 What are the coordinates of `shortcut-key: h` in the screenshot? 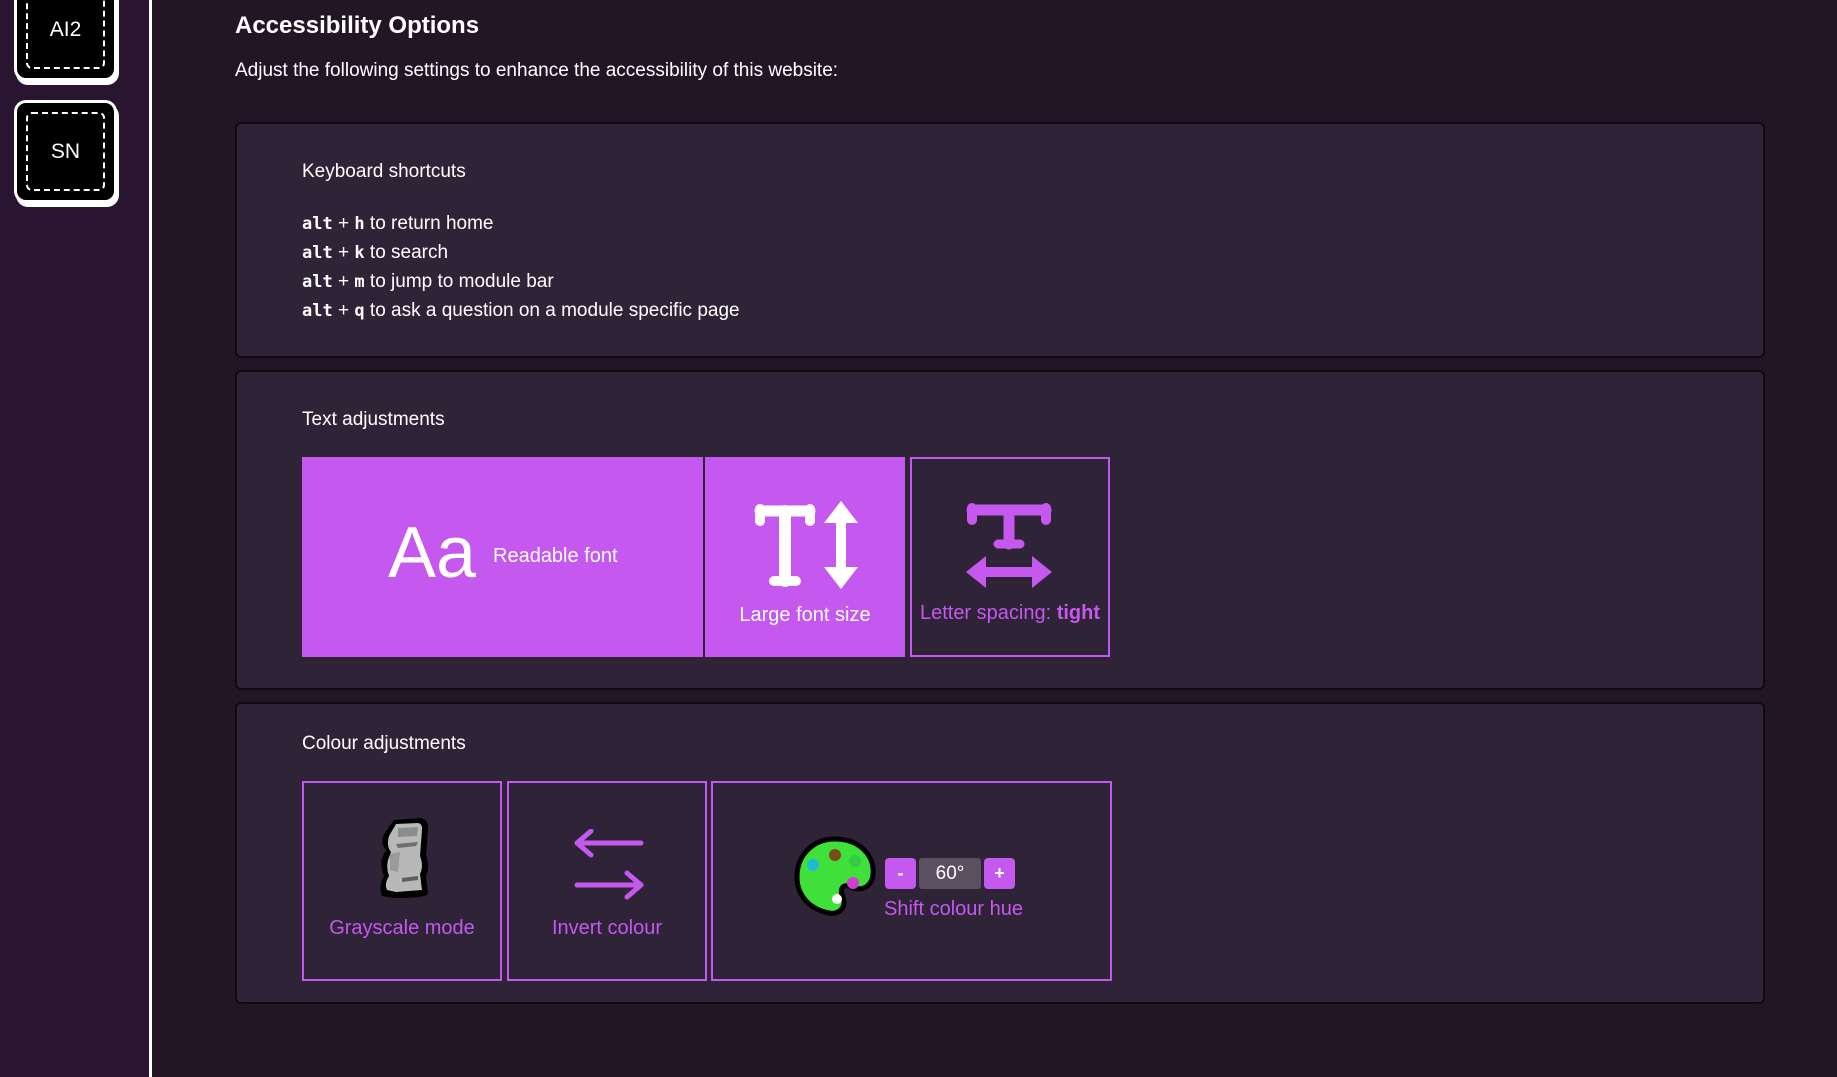 It's located at (359, 224).